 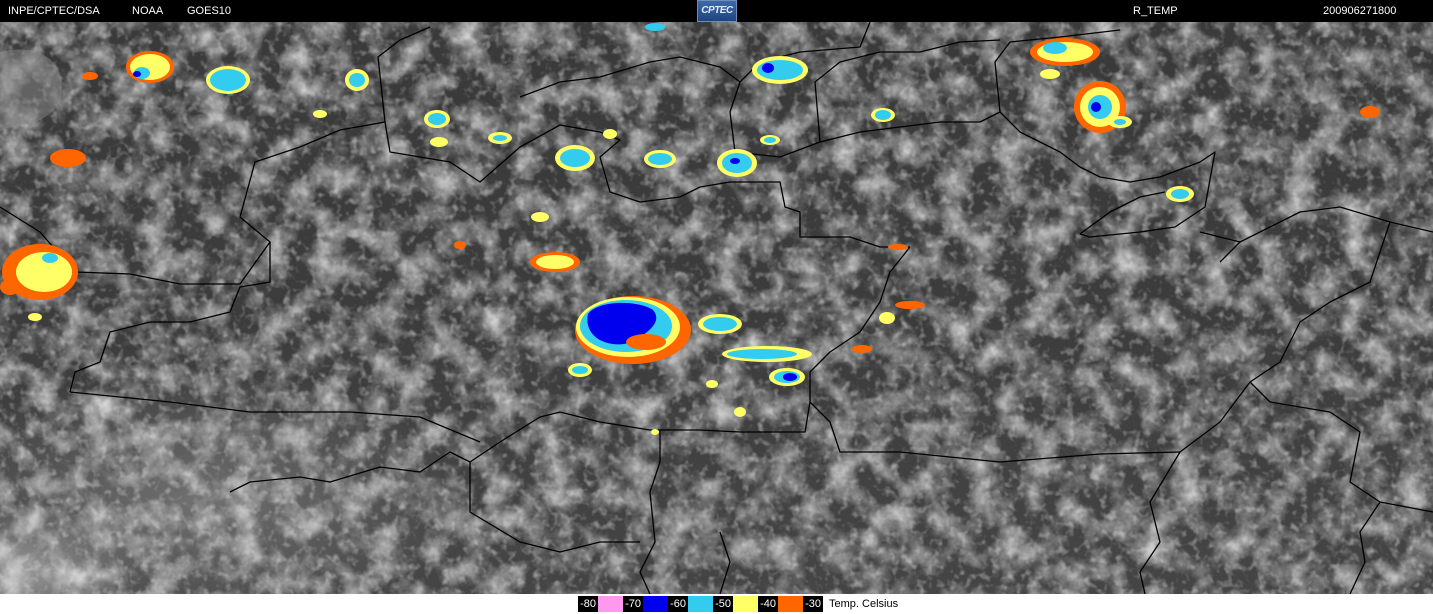 I want to click on source-label: INPE/CPTEC/DSA, so click(x=54, y=11).